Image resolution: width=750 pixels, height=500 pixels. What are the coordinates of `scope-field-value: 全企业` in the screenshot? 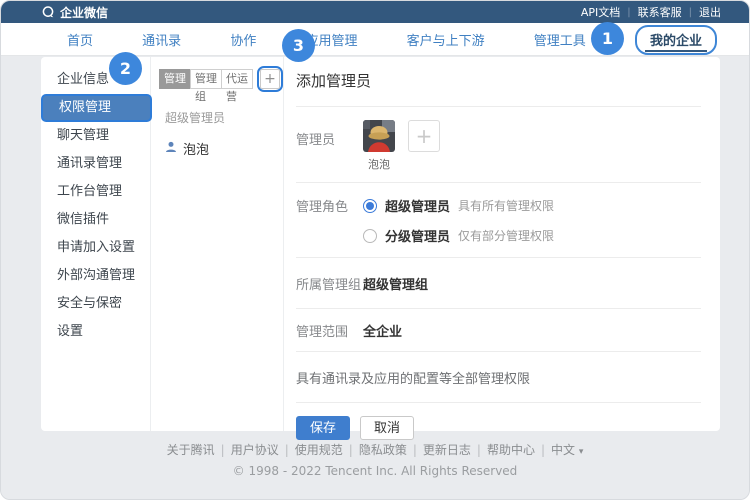 It's located at (383, 332).